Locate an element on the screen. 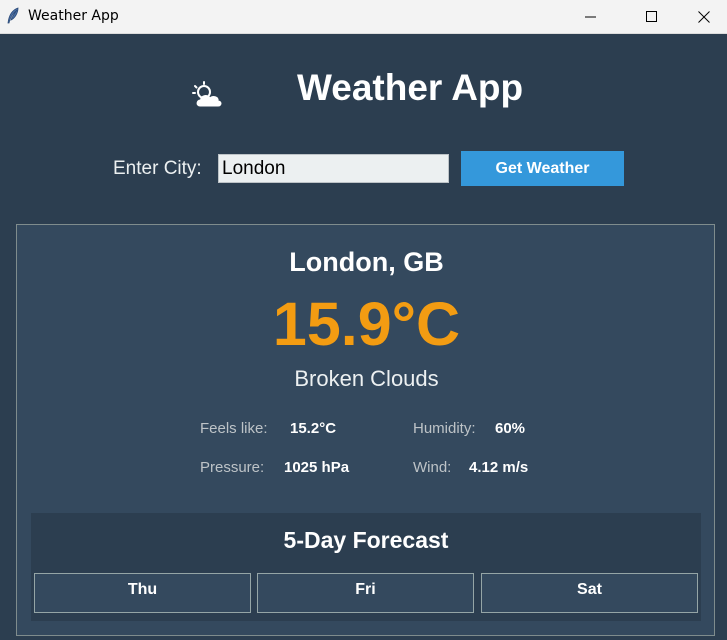 This screenshot has width=727, height=640. feels-like-value: 15.2°C is located at coordinates (313, 428).